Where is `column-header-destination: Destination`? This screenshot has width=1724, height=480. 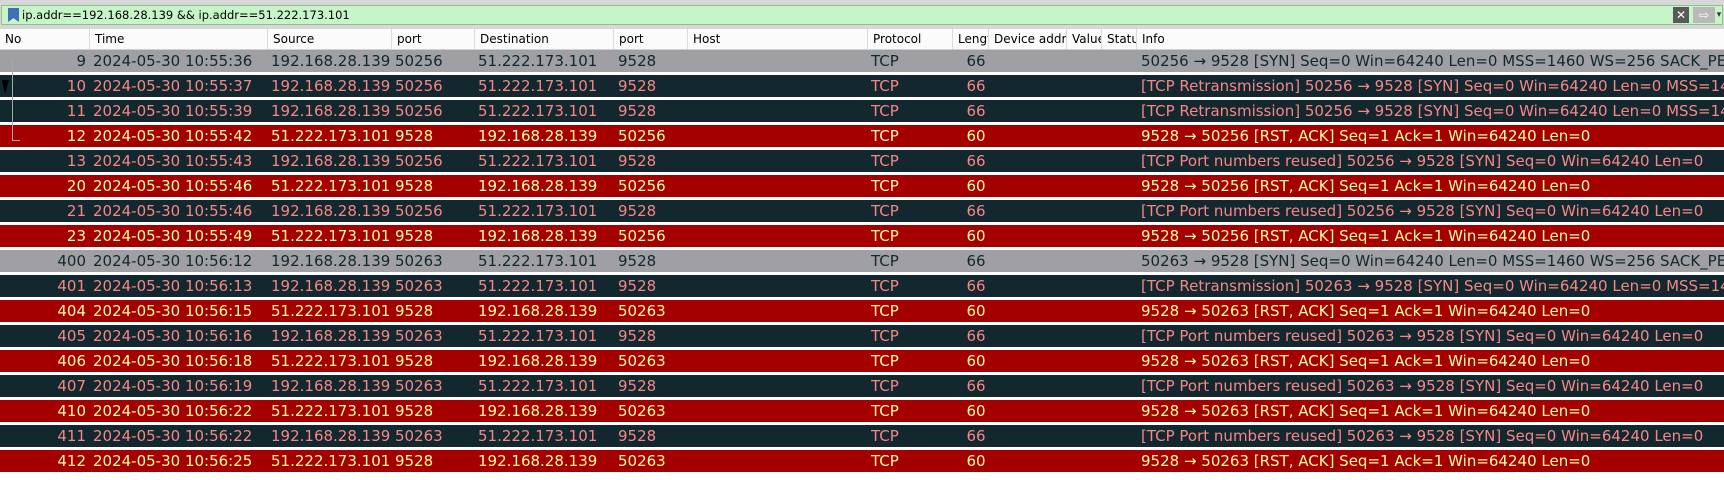 column-header-destination: Destination is located at coordinates (544, 39).